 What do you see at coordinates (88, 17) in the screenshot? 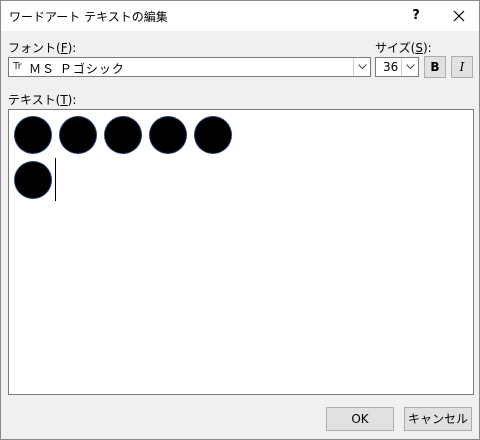
I see `dialog-title: ワードアート テキストの編集` at bounding box center [88, 17].